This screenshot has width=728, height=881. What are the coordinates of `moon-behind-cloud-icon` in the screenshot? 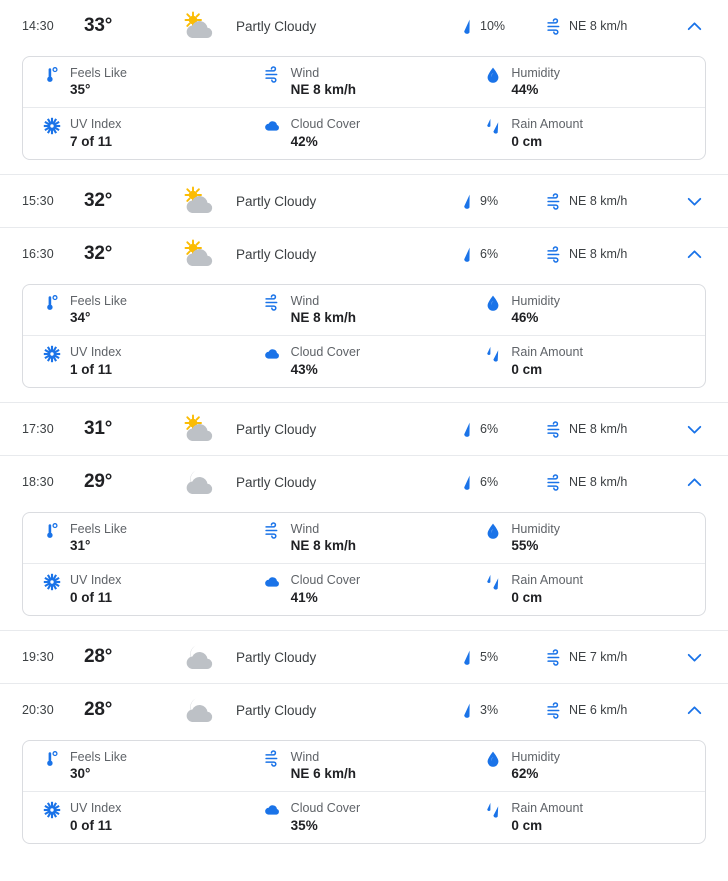 It's located at (206, 482).